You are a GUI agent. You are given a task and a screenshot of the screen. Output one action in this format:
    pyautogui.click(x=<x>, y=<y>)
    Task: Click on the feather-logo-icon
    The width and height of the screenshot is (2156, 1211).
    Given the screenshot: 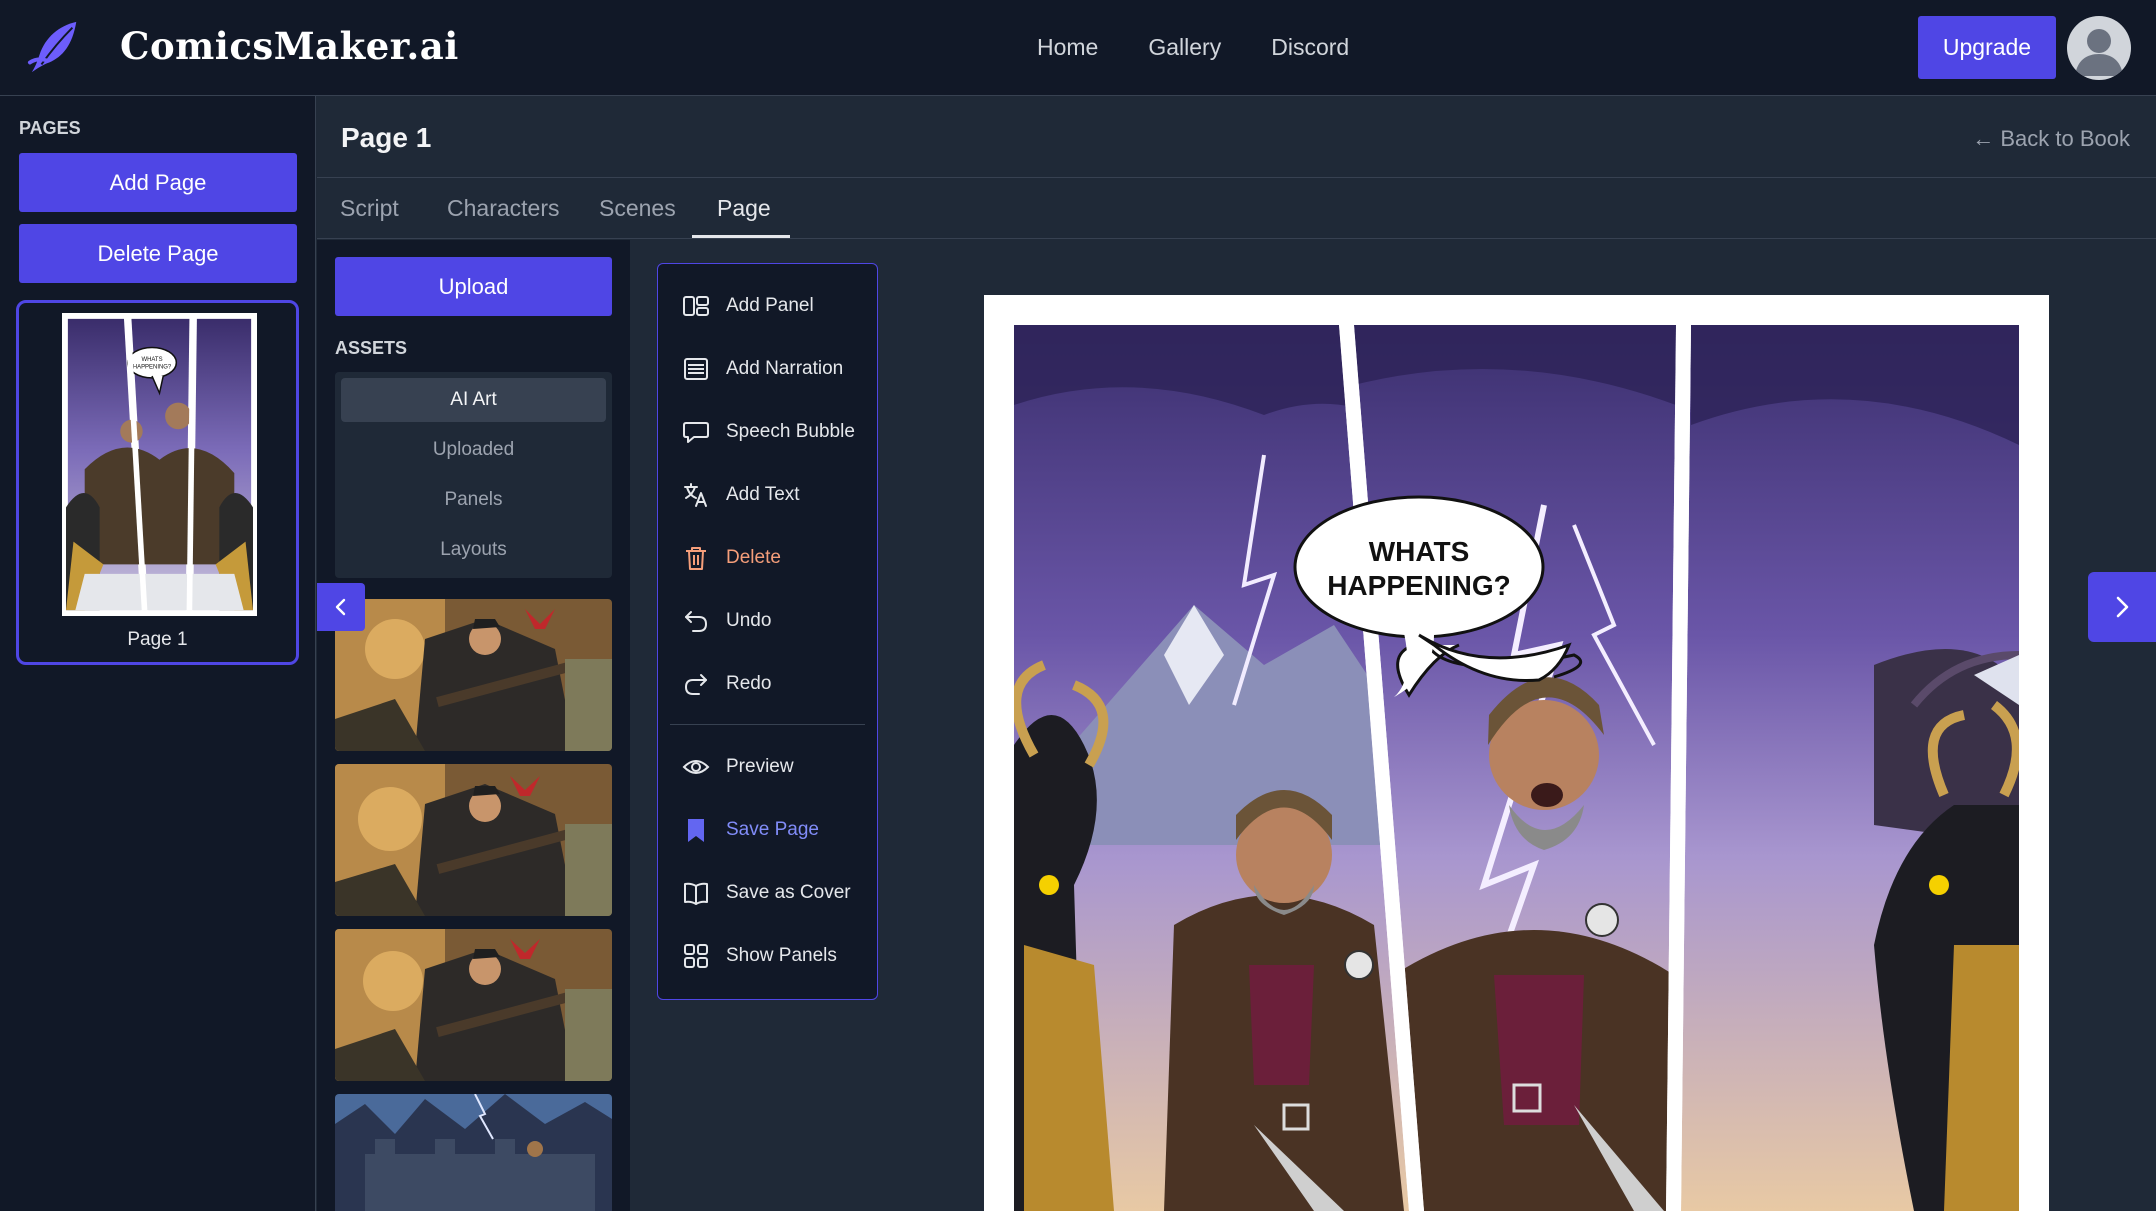 What is the action you would take?
    pyautogui.click(x=55, y=47)
    